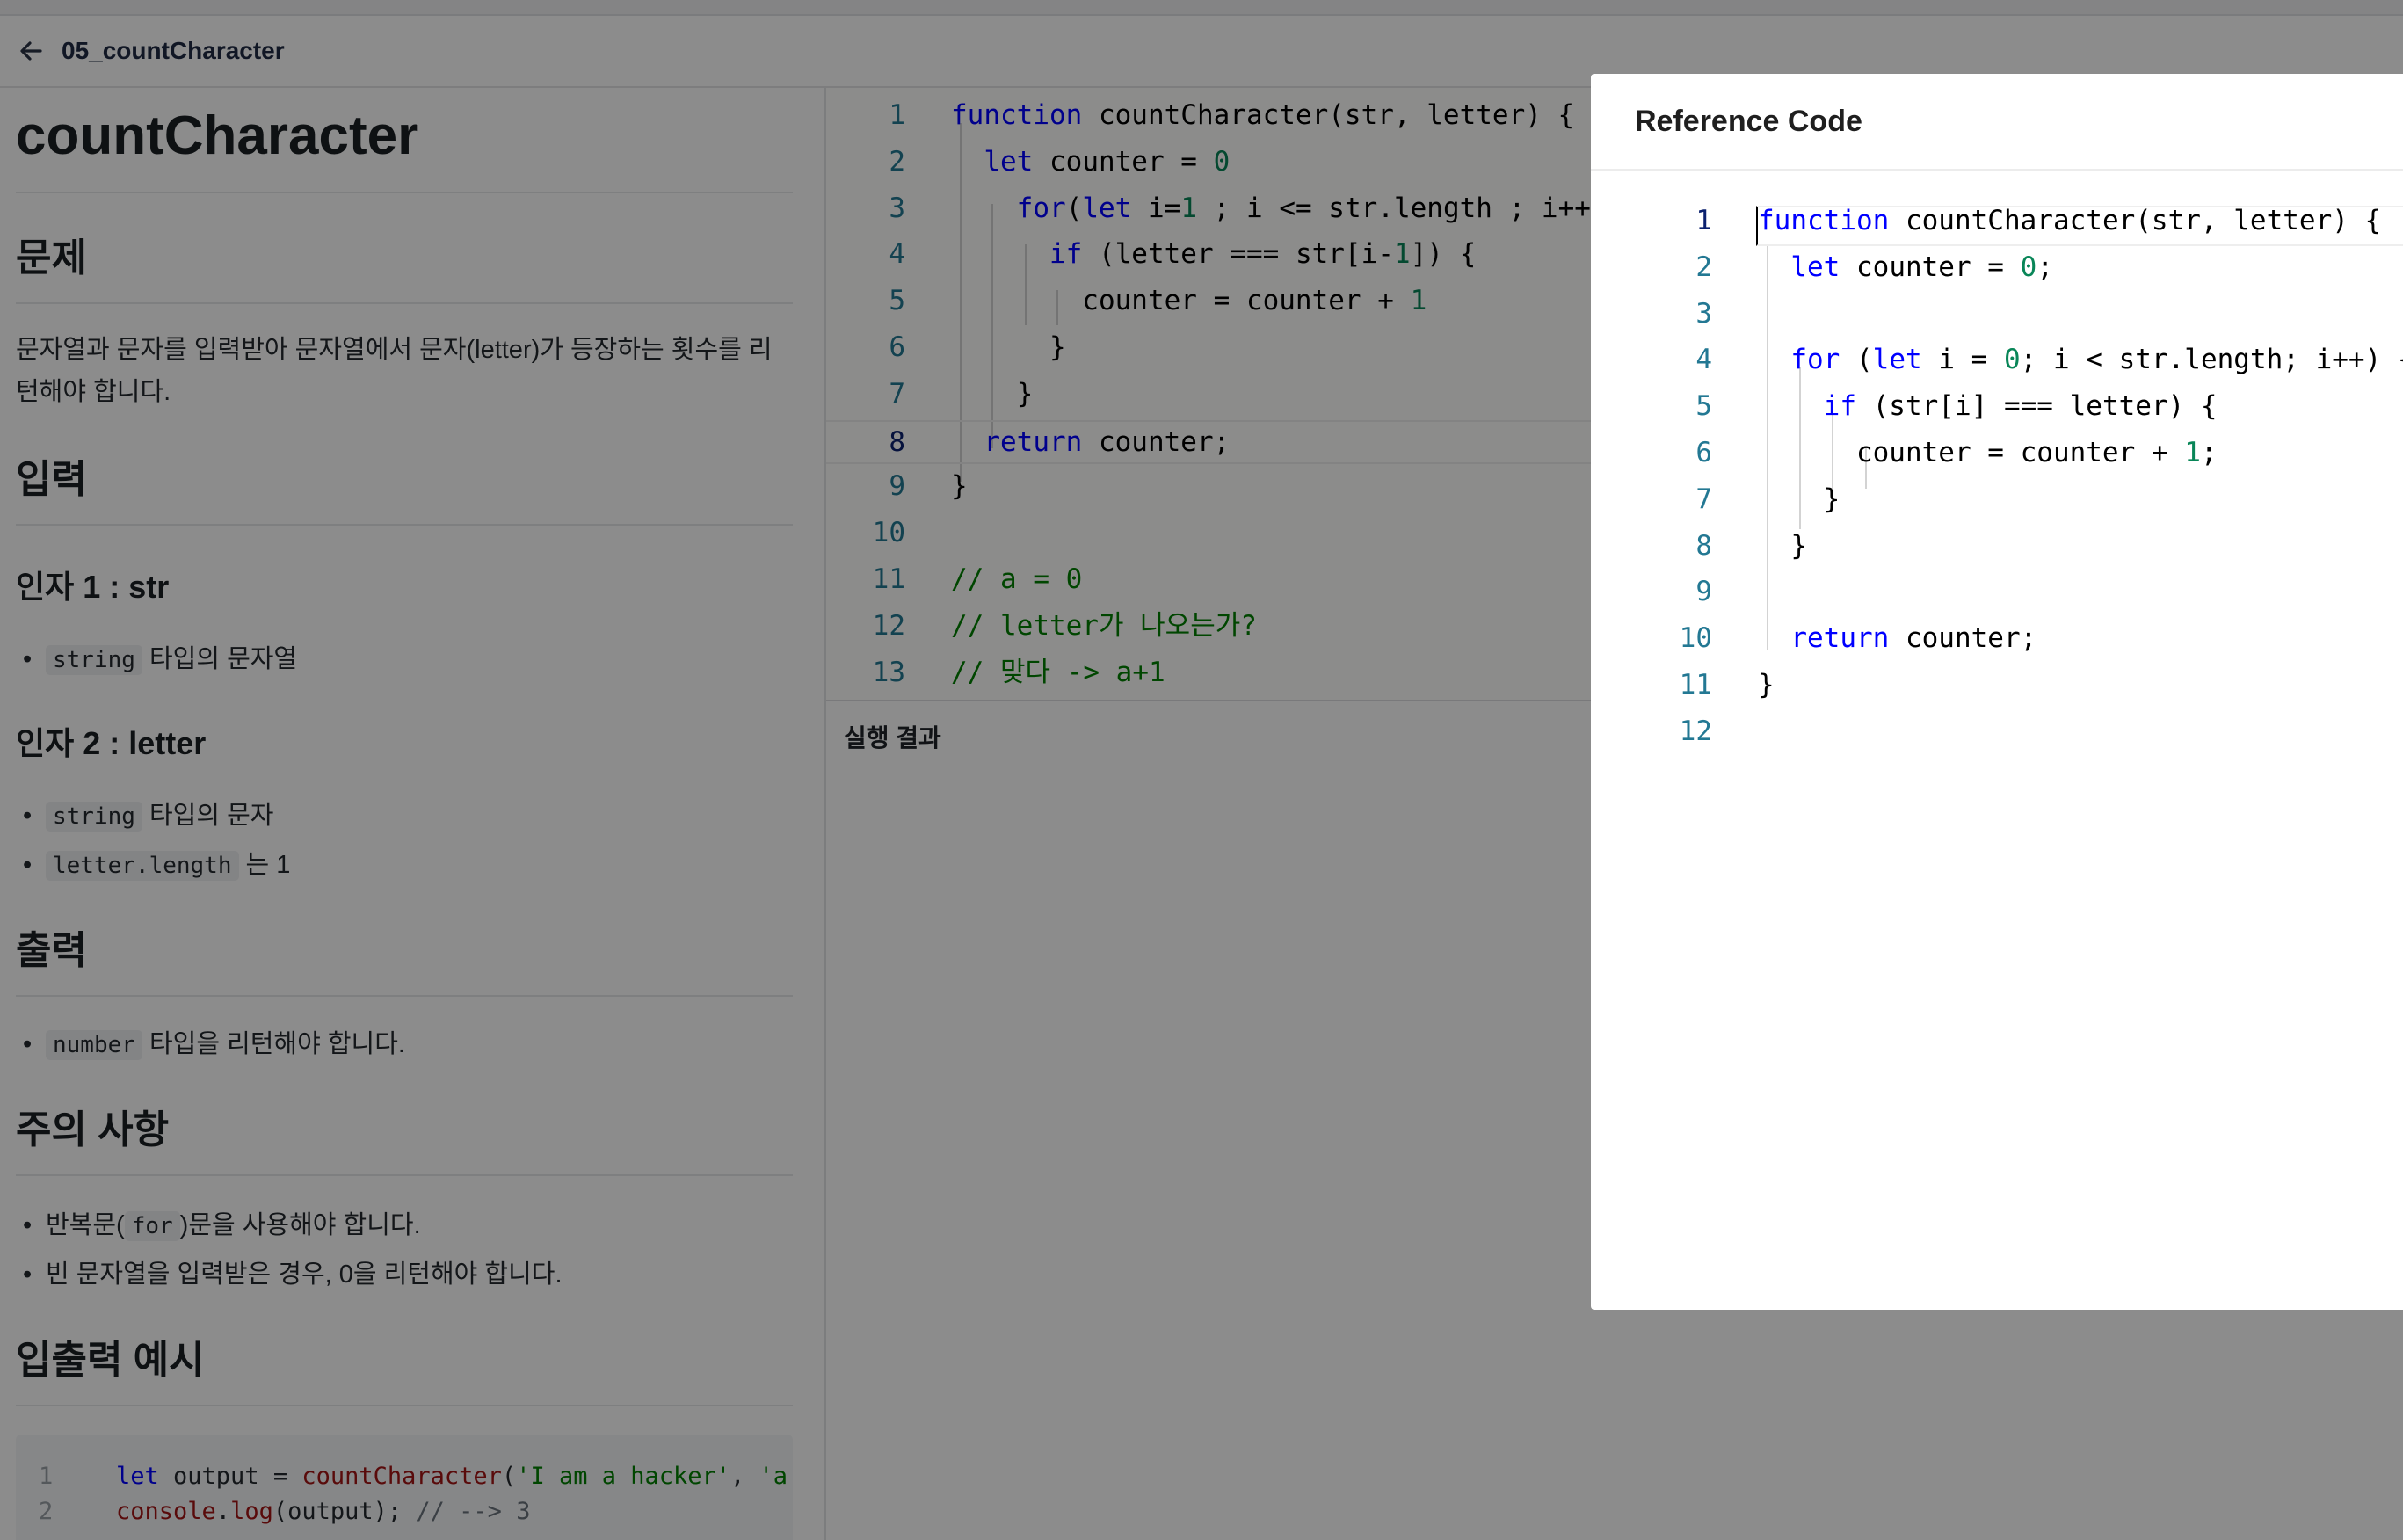 The width and height of the screenshot is (2403, 1540). I want to click on code-line: 11}, so click(1997, 685).